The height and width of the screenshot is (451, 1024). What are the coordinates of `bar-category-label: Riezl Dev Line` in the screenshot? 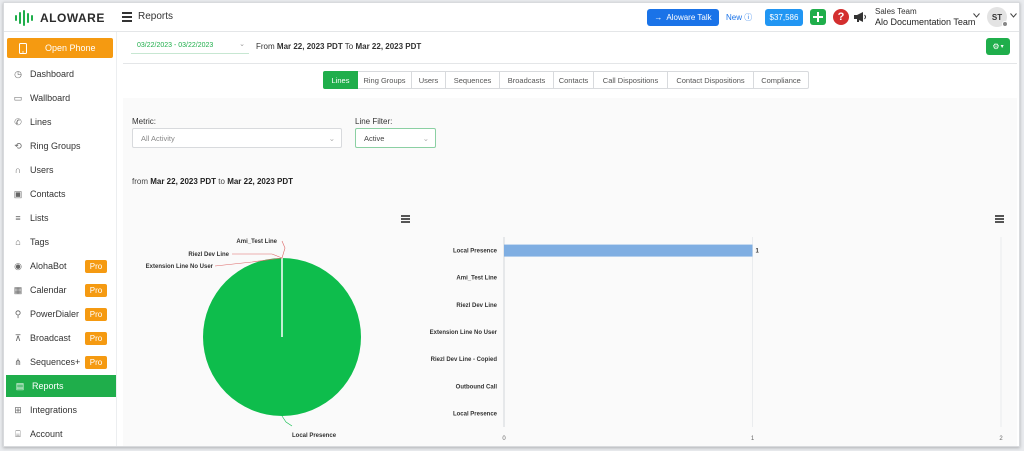 It's located at (476, 306).